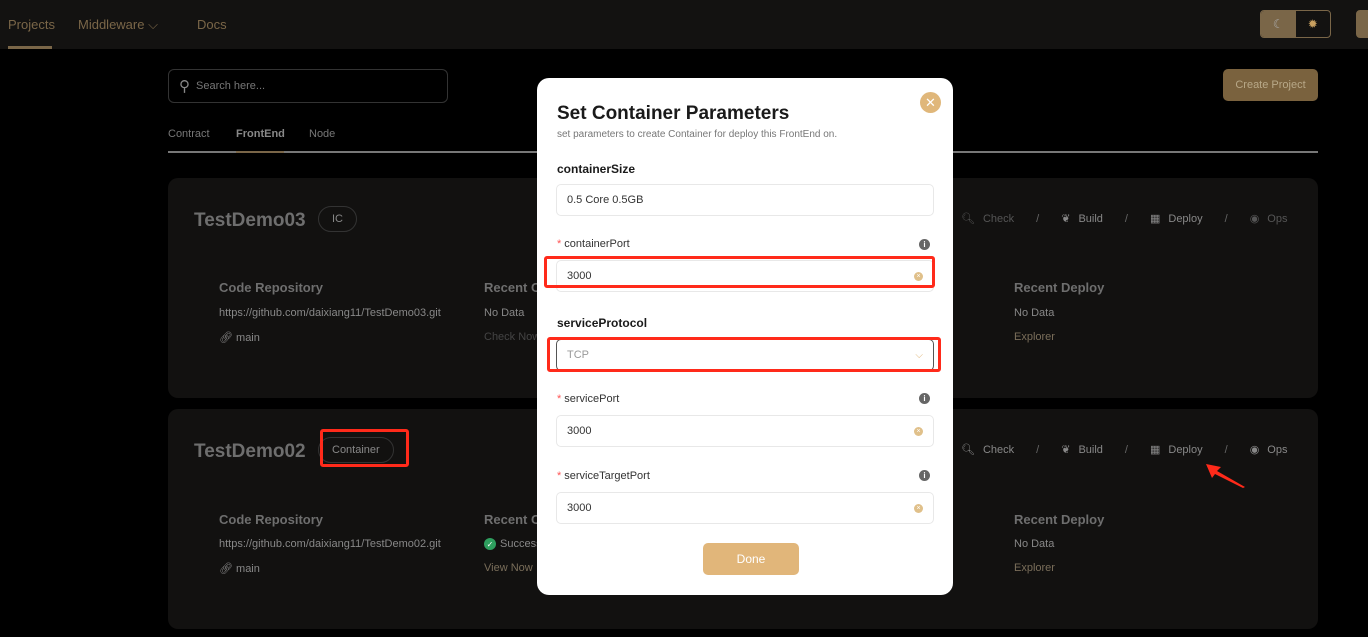 This screenshot has height=637, width=1368. Describe the element at coordinates (521, 544) in the screenshot. I see `check-status-text: Success` at that location.